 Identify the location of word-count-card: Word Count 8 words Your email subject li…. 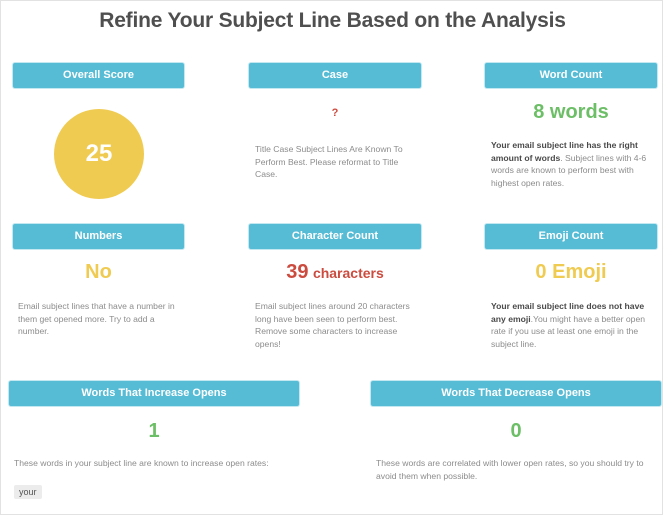
(571, 128).